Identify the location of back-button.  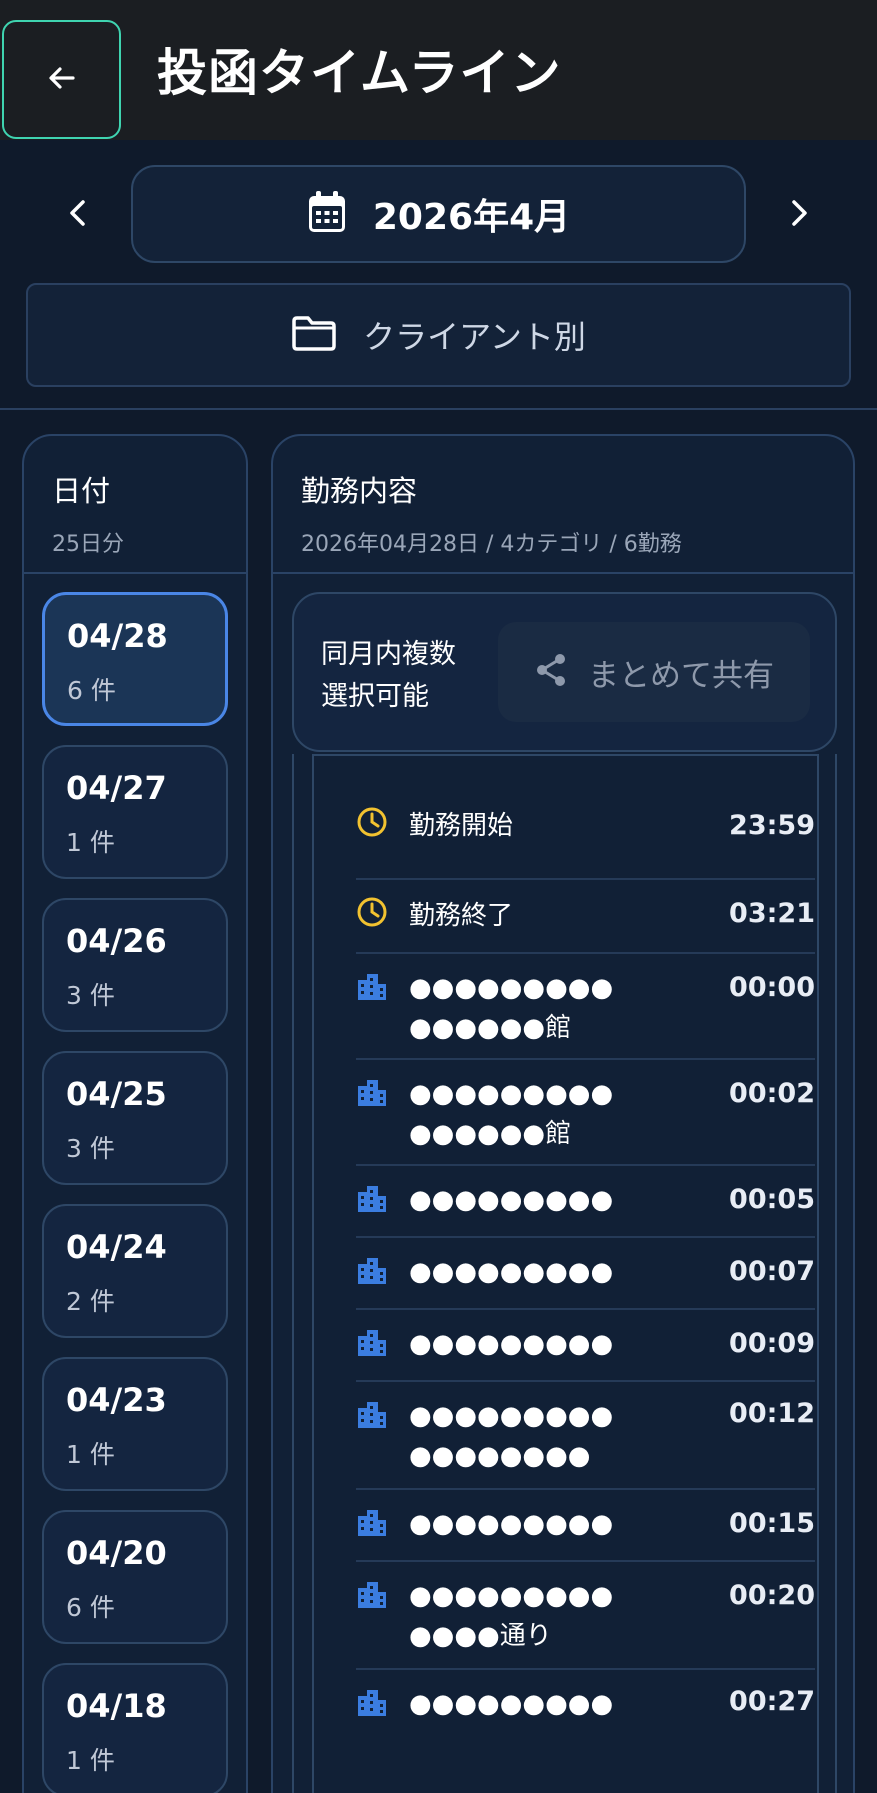
(61, 79).